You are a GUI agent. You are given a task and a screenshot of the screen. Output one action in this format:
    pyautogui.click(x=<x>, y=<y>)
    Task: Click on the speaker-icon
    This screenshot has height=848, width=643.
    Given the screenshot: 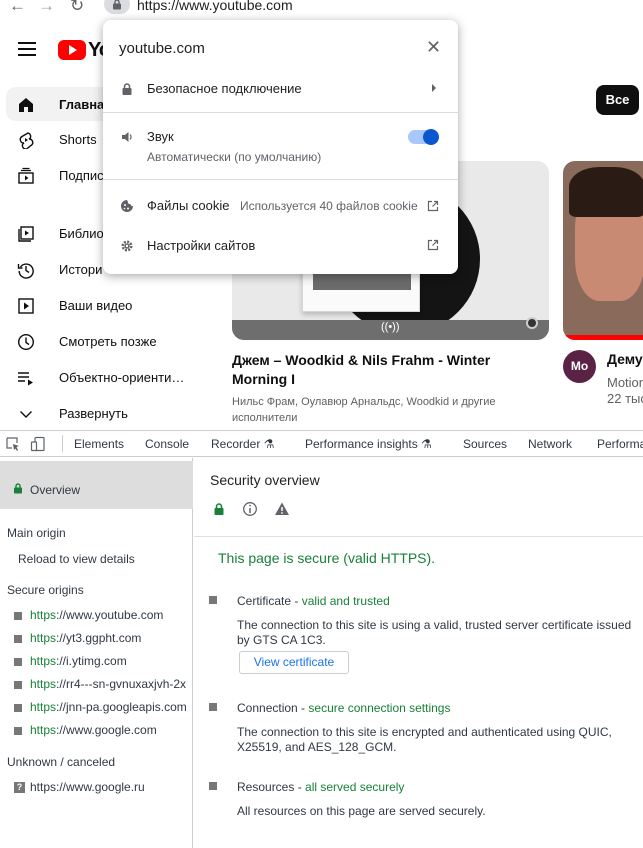 What is the action you would take?
    pyautogui.click(x=127, y=137)
    